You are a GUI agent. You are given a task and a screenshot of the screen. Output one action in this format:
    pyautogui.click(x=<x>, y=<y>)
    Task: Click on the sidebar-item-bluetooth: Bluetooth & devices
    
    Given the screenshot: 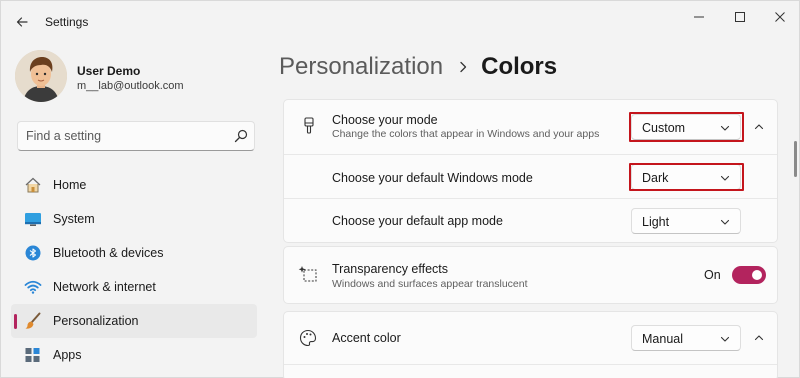 What is the action you would take?
    pyautogui.click(x=134, y=253)
    